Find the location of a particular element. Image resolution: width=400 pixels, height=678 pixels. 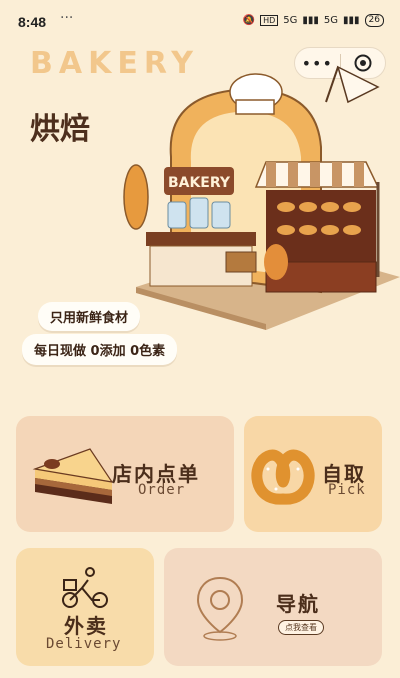

view-location-button: 点我查看 is located at coordinates (301, 627).